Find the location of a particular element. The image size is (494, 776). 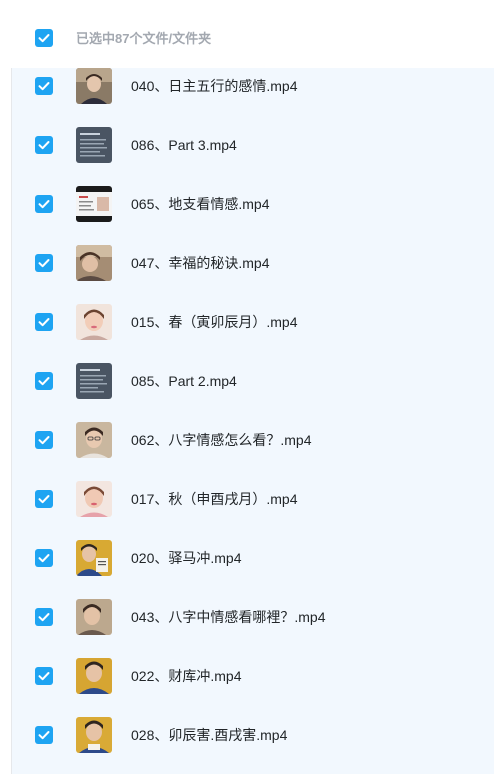

file-row: 022、财库冲.mp4 is located at coordinates (253, 687).